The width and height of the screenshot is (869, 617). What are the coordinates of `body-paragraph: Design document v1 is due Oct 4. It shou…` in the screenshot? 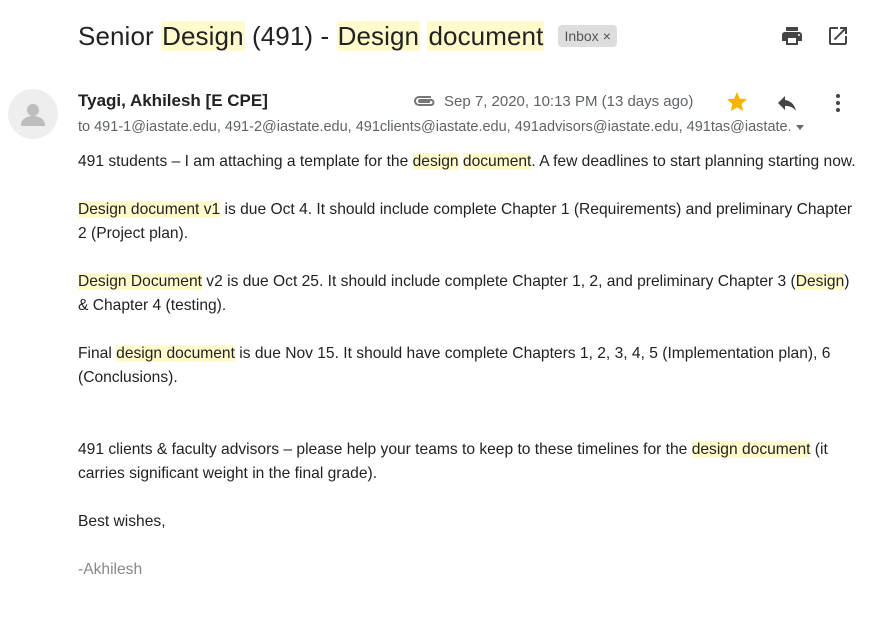 It's located at (468, 222).